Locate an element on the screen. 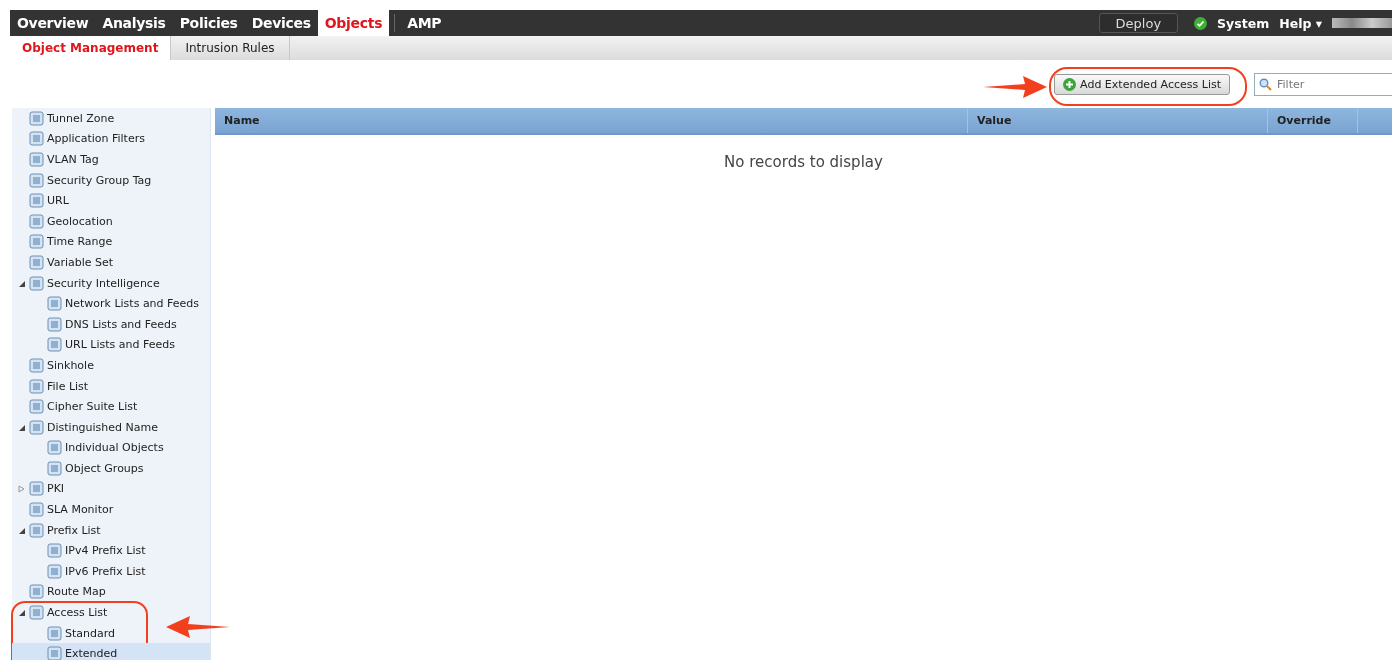  nav-tab: Devices is located at coordinates (281, 23).